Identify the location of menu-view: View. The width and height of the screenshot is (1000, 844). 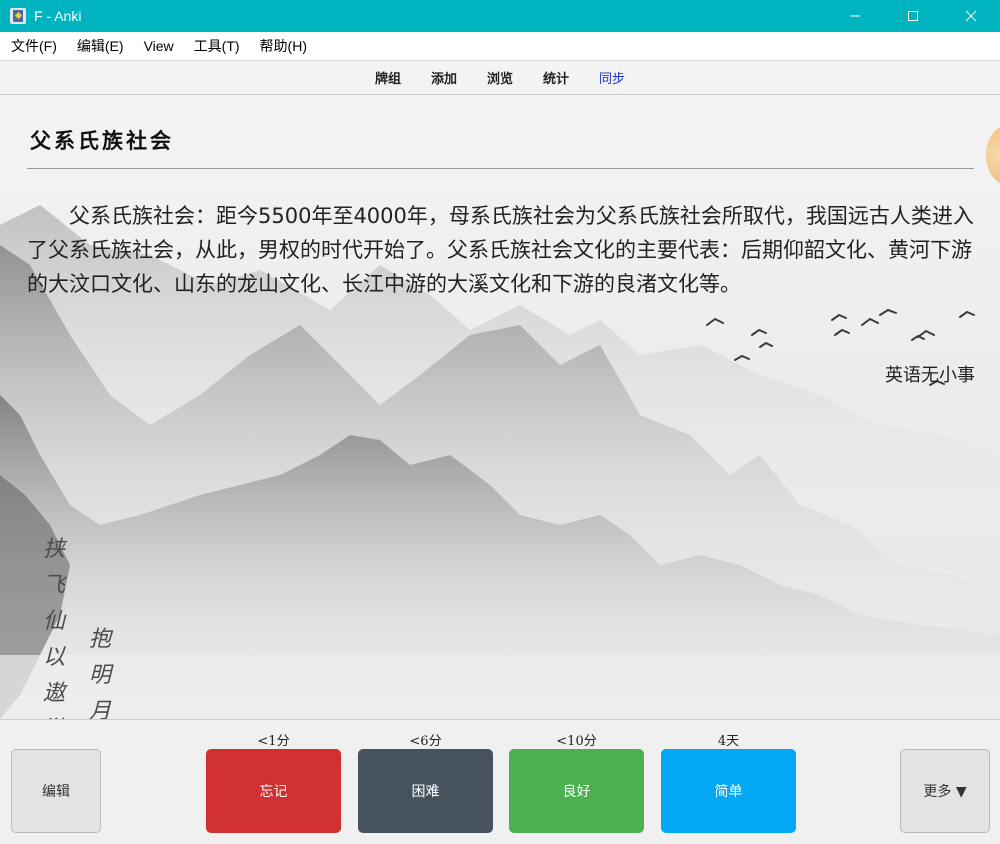
(159, 46).